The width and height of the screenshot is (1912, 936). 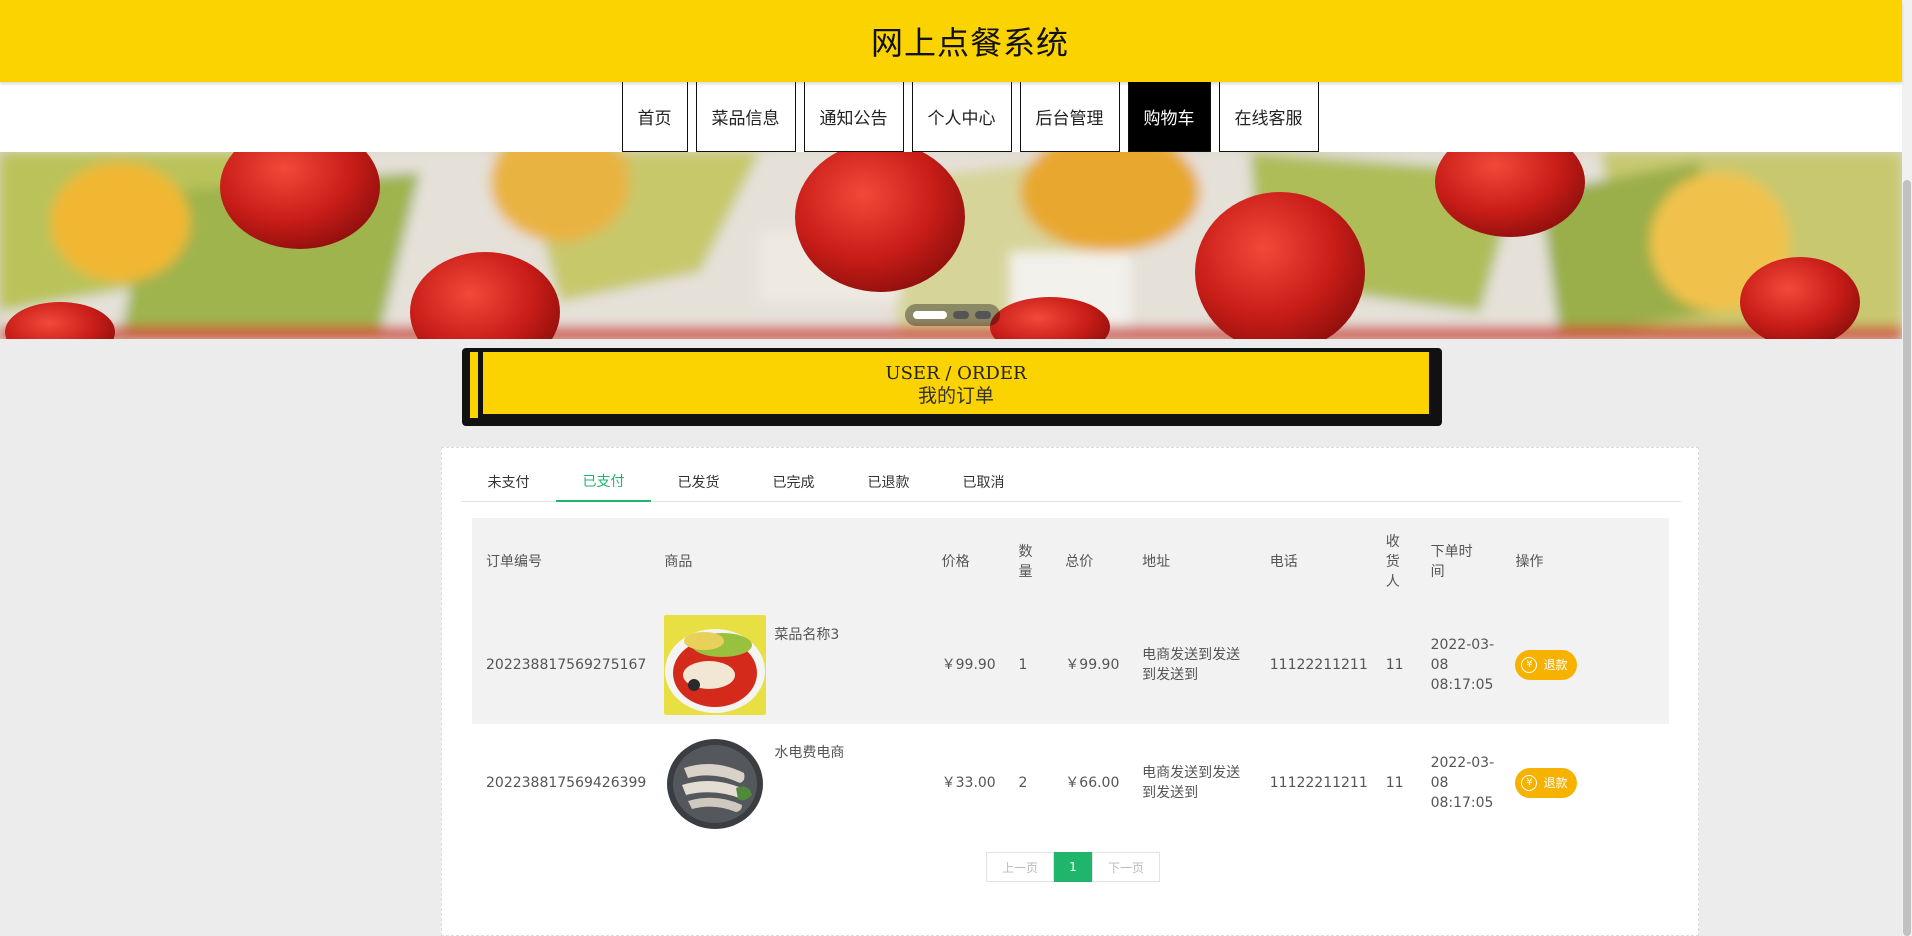 I want to click on nav-item-label: 购物车, so click(x=1169, y=119).